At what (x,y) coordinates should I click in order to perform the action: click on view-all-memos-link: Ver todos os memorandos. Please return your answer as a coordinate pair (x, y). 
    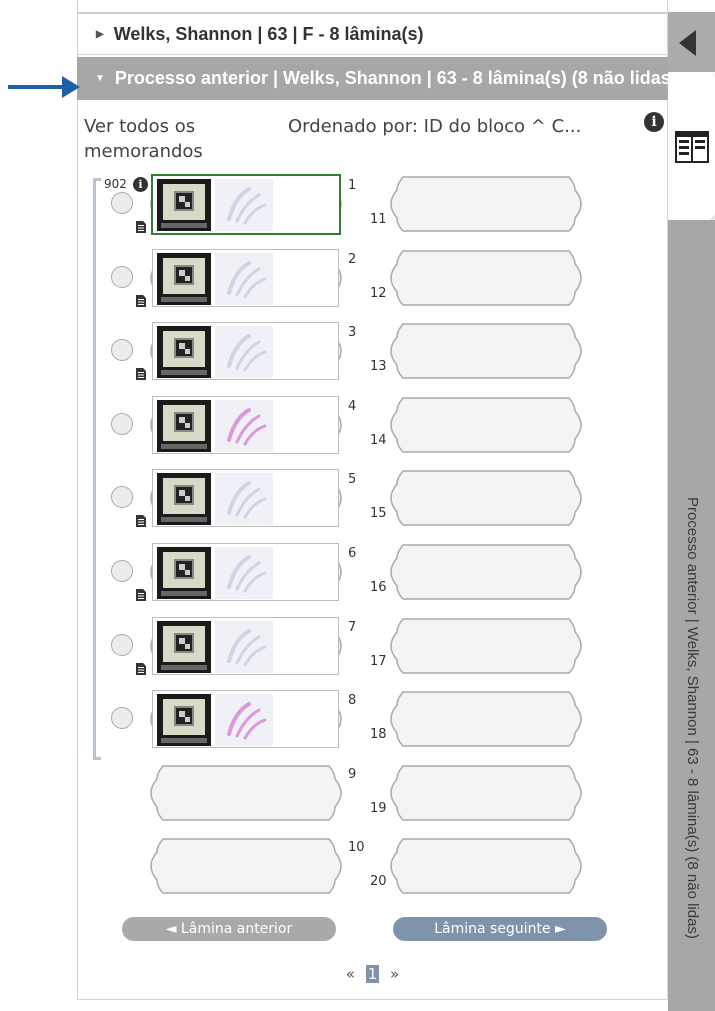
    Looking at the image, I should click on (164, 139).